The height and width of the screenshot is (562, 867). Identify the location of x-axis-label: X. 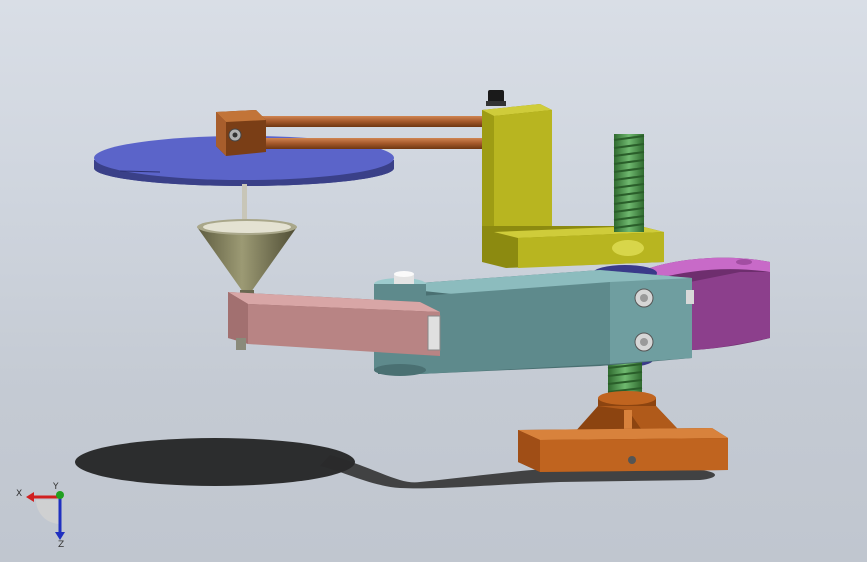
(19, 494).